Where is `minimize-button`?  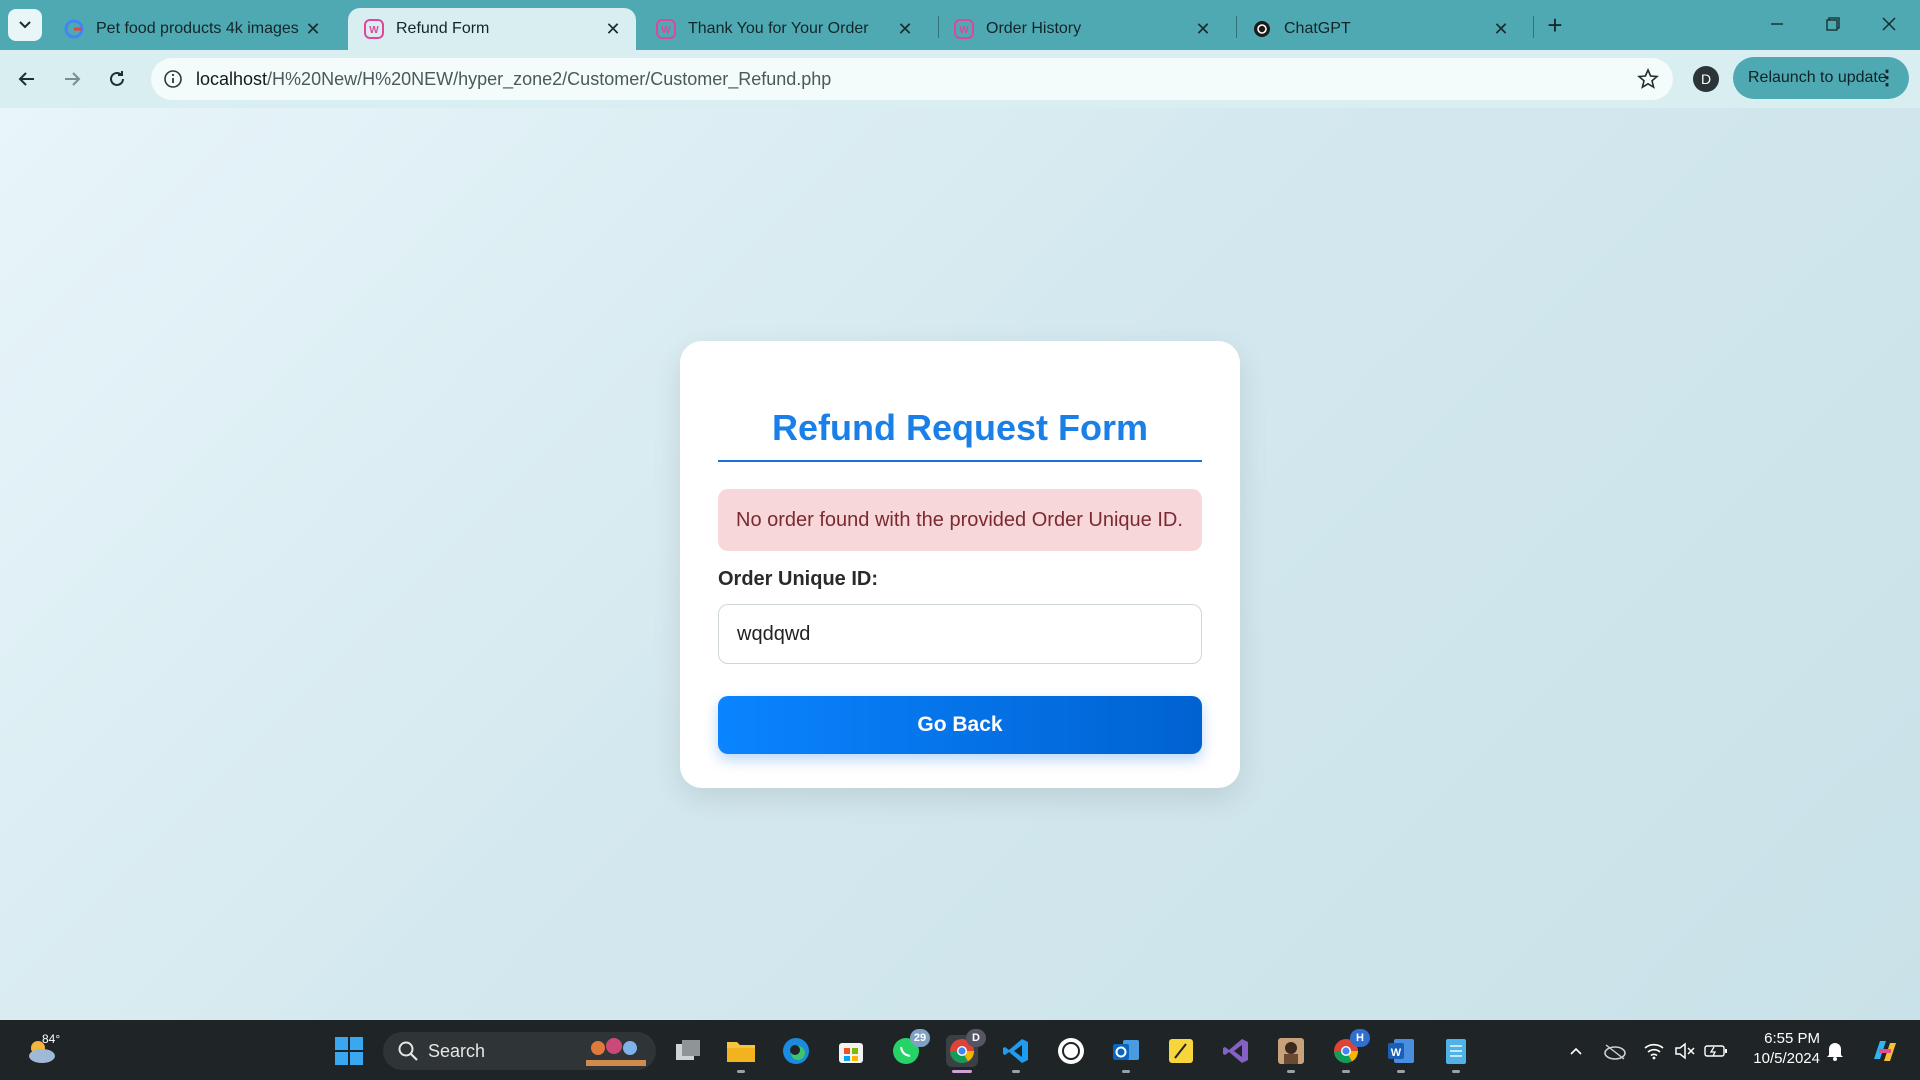
minimize-button is located at coordinates (1777, 24).